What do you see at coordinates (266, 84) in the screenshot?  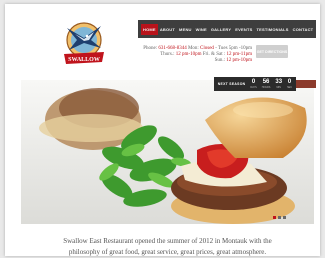 I see `countdown-hours: 56 HOURS` at bounding box center [266, 84].